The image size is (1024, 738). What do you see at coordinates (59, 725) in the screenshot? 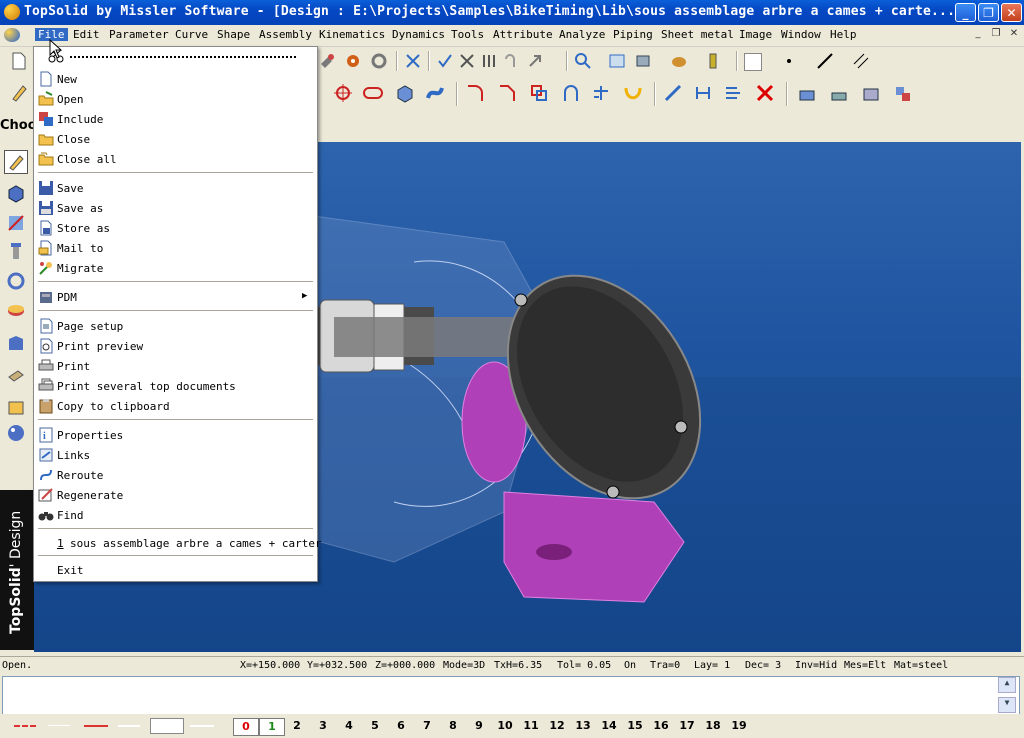
I see `line-style-thin` at bounding box center [59, 725].